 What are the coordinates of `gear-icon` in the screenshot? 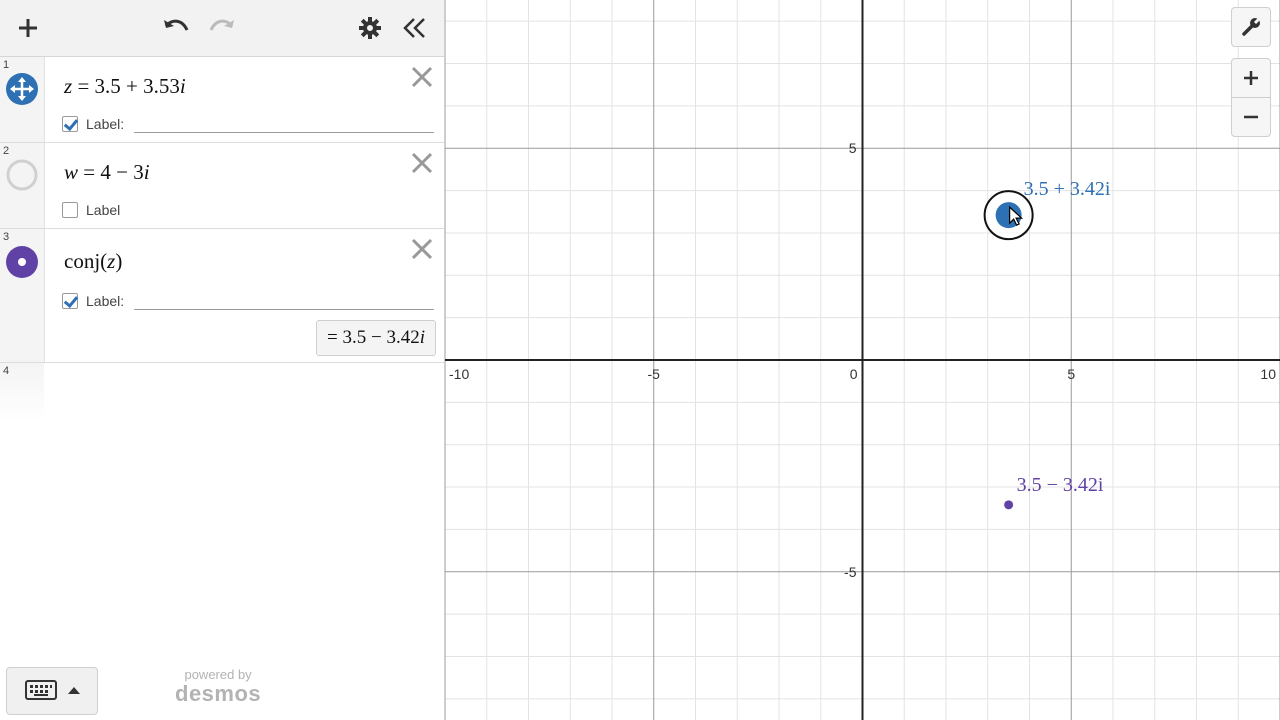 It's located at (370, 28).